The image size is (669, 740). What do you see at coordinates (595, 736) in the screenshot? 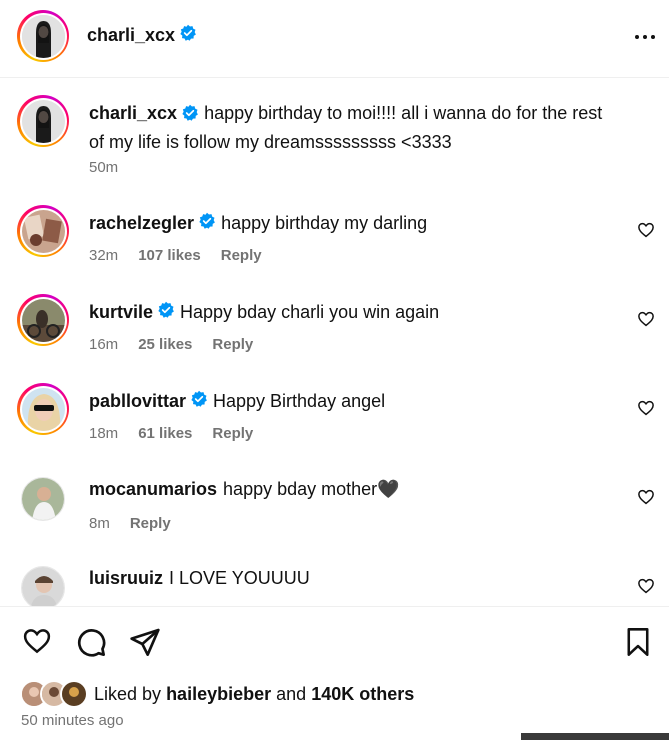
I see `window-edge` at bounding box center [595, 736].